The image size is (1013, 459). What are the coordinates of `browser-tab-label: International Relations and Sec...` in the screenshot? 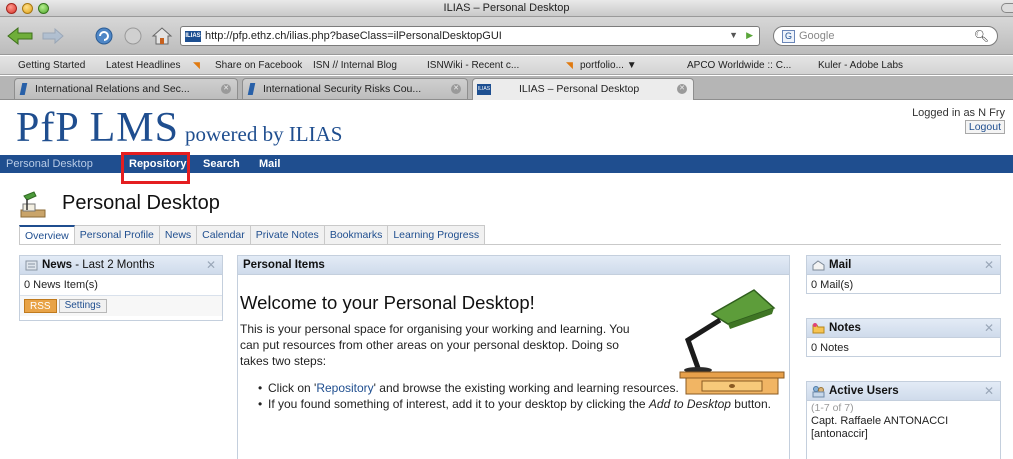 It's located at (112, 89).